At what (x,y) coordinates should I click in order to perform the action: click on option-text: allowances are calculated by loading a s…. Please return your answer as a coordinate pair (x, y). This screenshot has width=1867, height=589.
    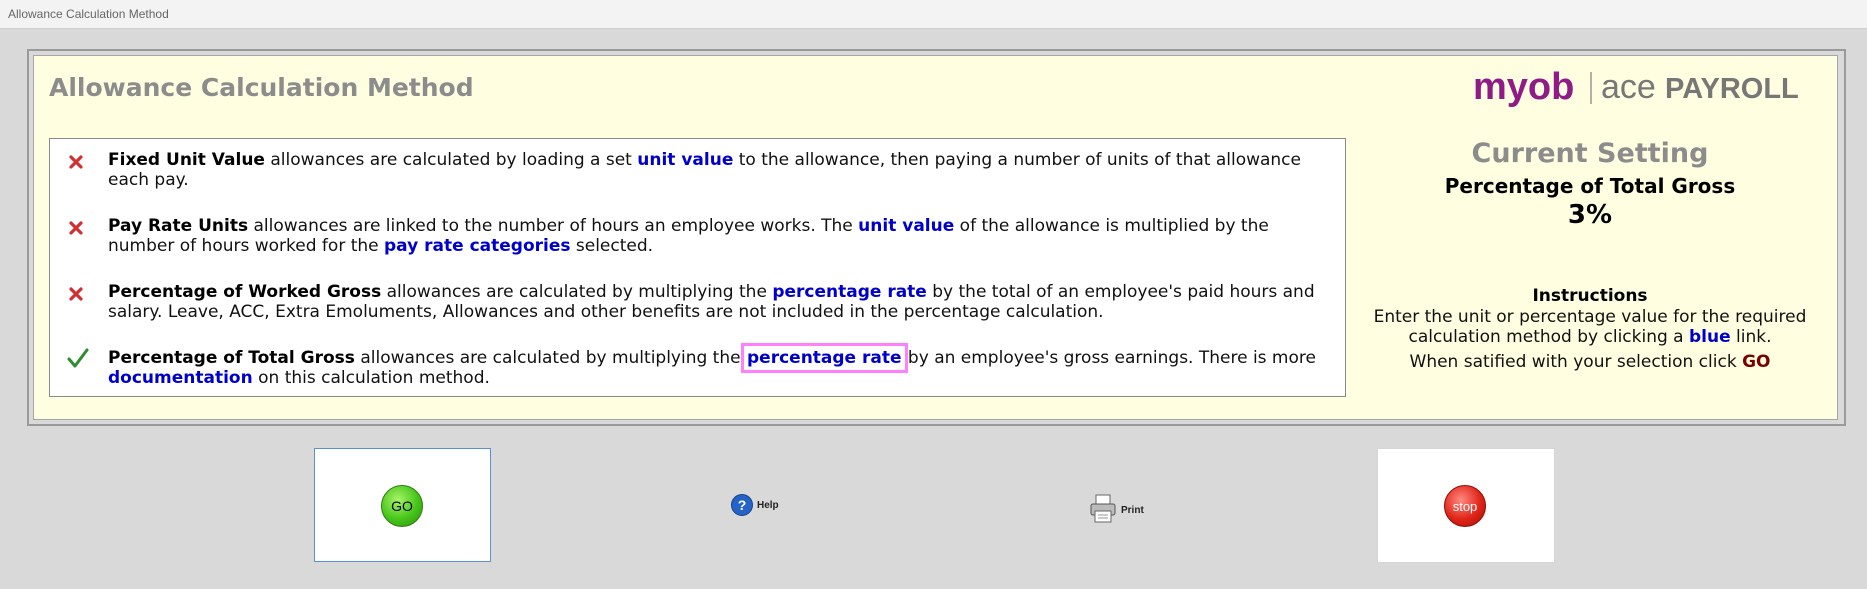
    Looking at the image, I should click on (451, 160).